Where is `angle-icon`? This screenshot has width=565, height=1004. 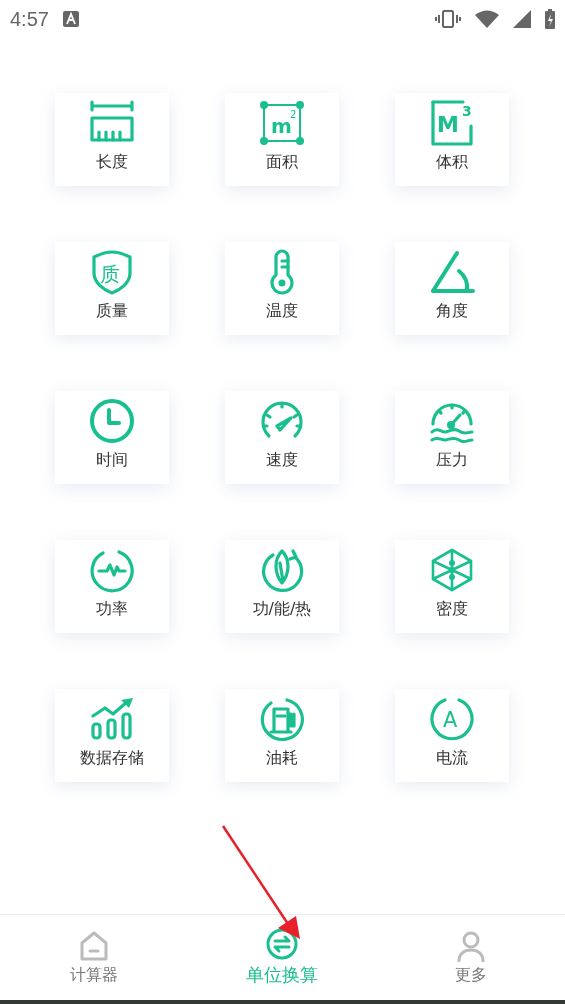
angle-icon is located at coordinates (452, 272).